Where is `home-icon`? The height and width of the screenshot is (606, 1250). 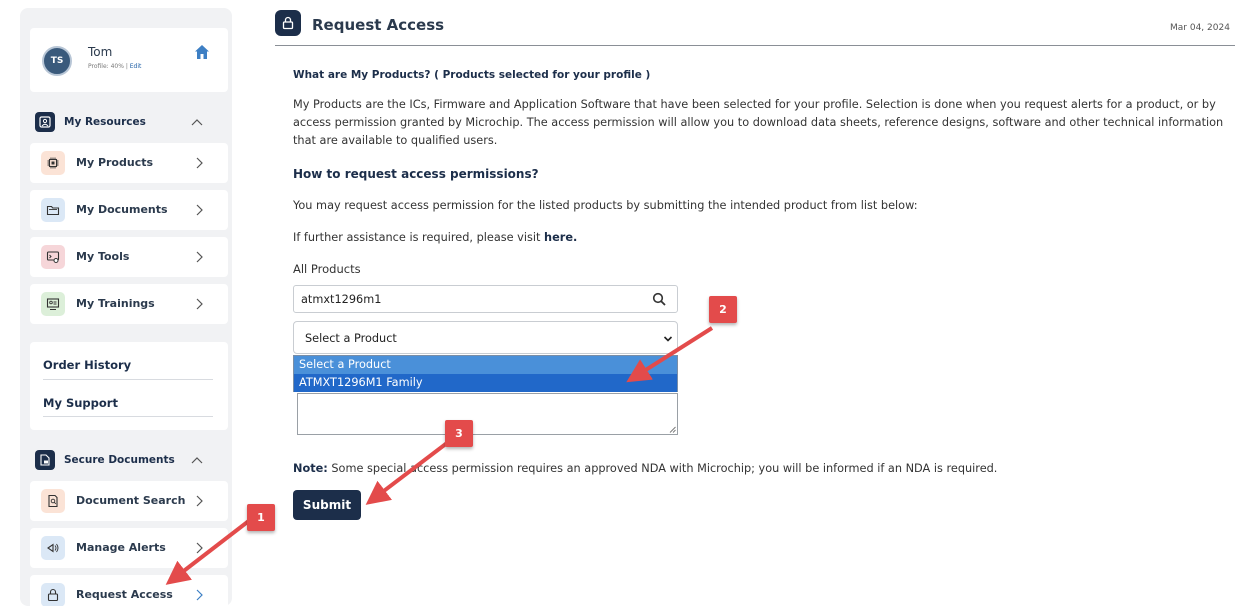 home-icon is located at coordinates (202, 52).